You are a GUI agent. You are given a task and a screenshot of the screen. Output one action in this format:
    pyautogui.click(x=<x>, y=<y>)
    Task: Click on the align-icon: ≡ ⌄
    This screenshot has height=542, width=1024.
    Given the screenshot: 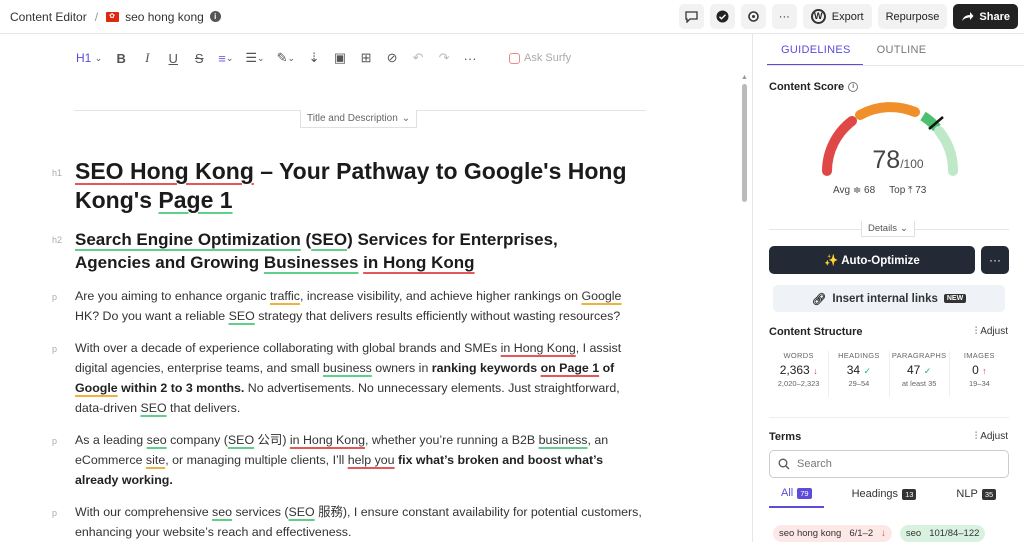 What is the action you would take?
    pyautogui.click(x=225, y=58)
    